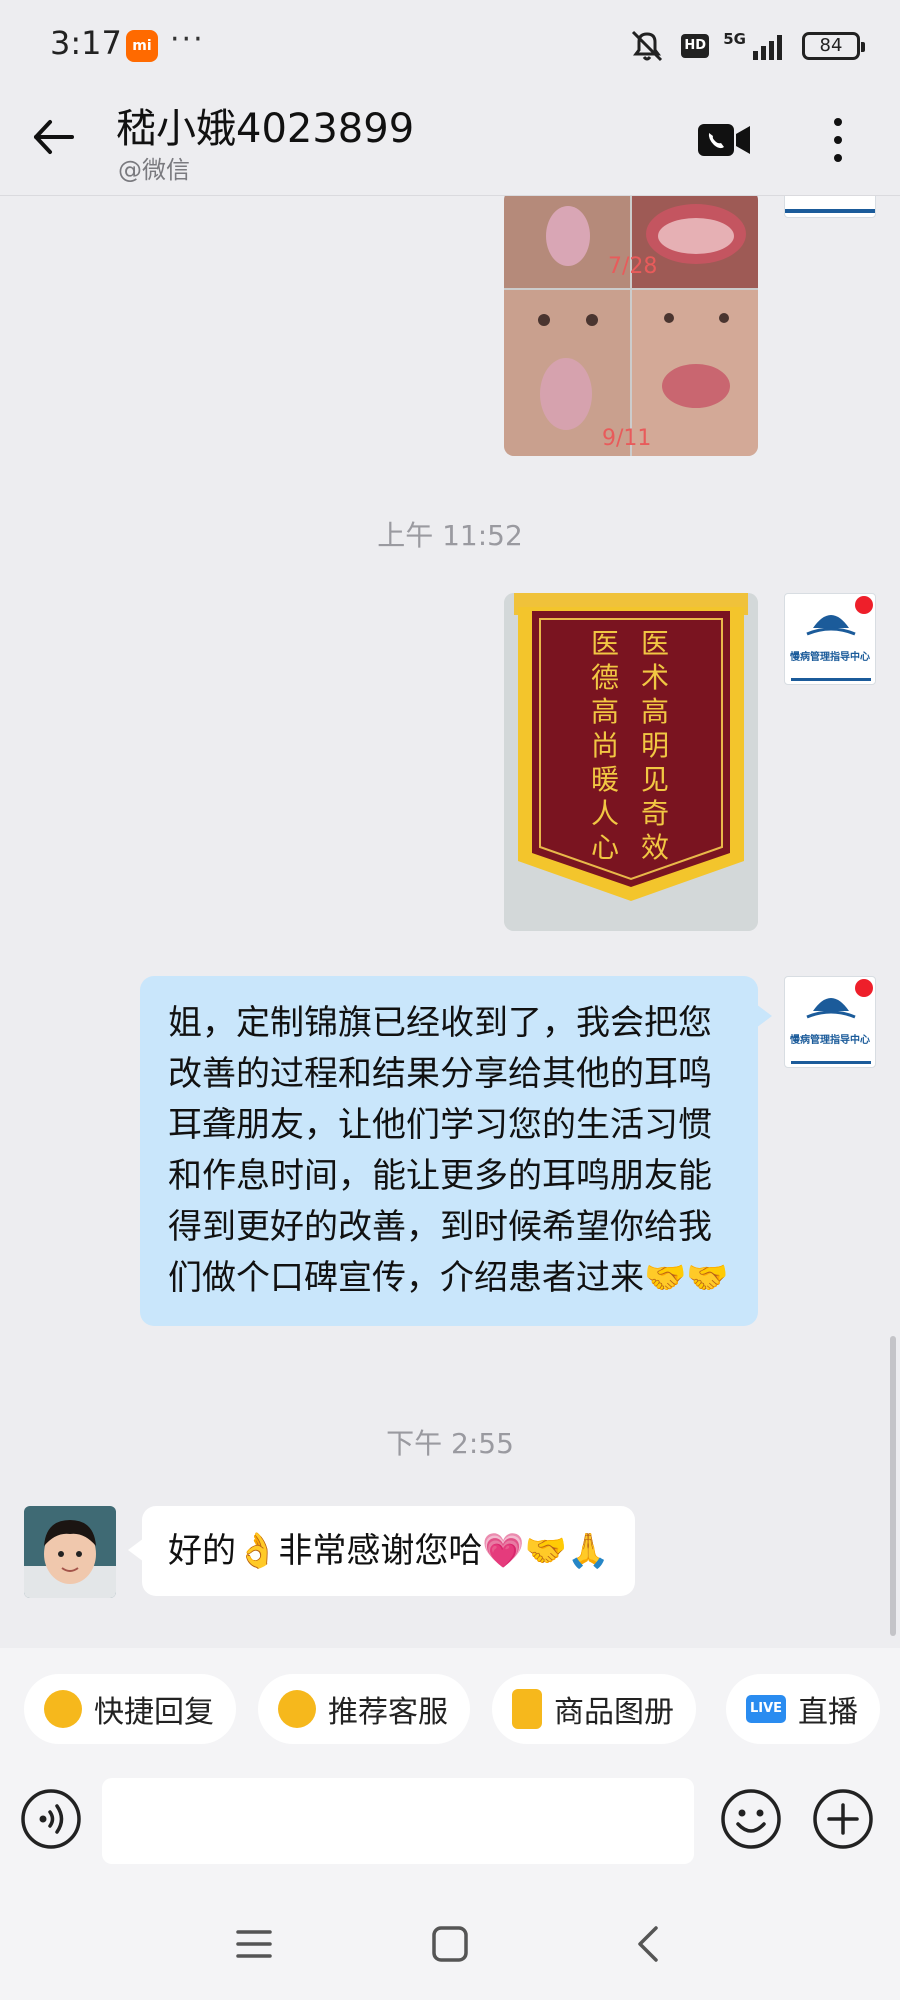 The width and height of the screenshot is (900, 2000). I want to click on more-options-icon, so click(838, 140).